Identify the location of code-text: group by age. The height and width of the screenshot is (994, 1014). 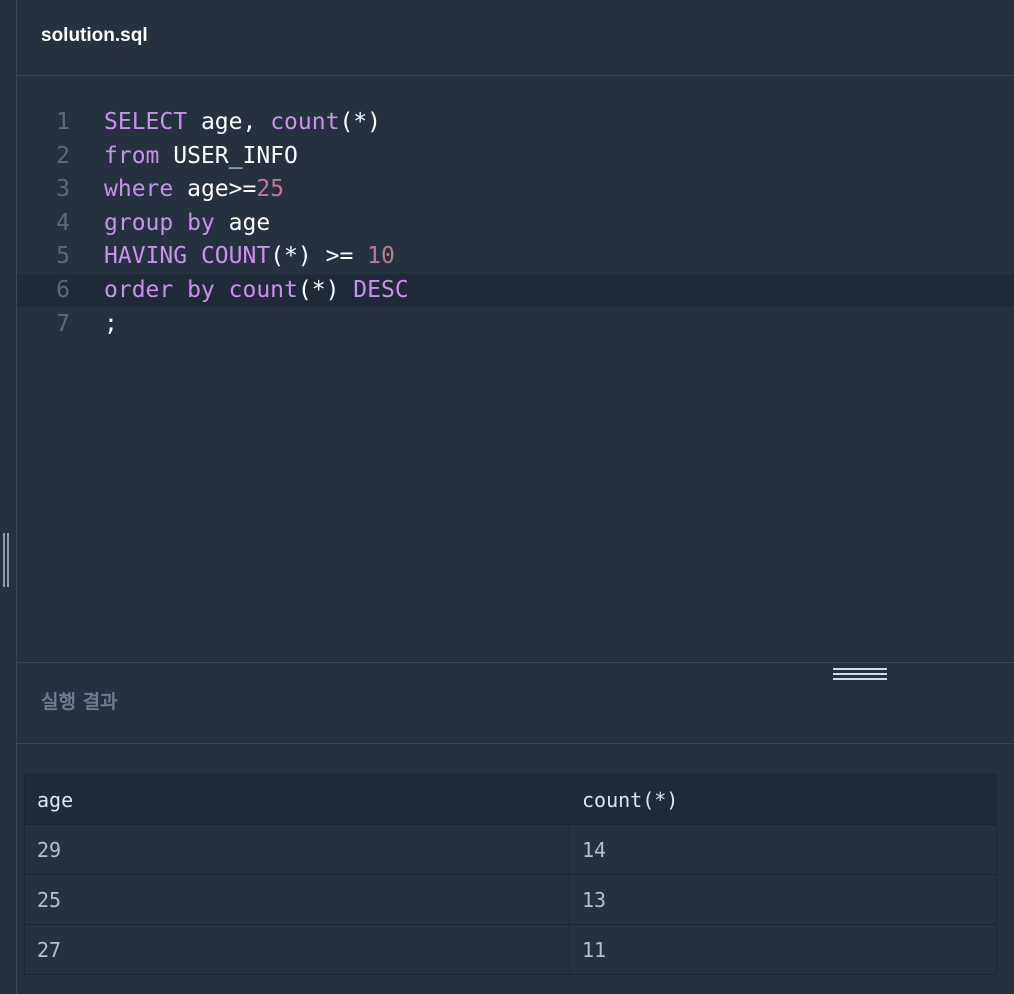
(187, 223).